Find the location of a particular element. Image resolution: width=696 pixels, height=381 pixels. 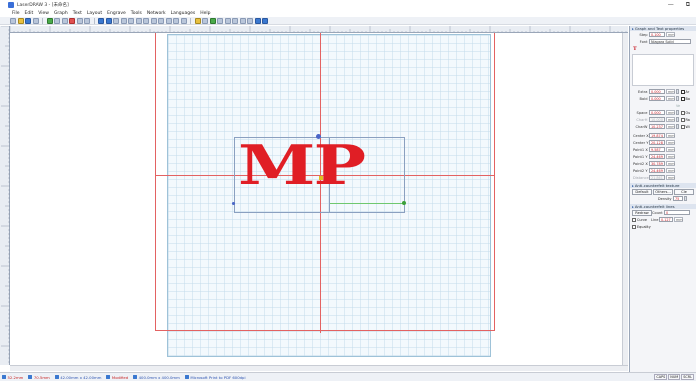

point1x-input: 9.587 is located at coordinates (657, 149).